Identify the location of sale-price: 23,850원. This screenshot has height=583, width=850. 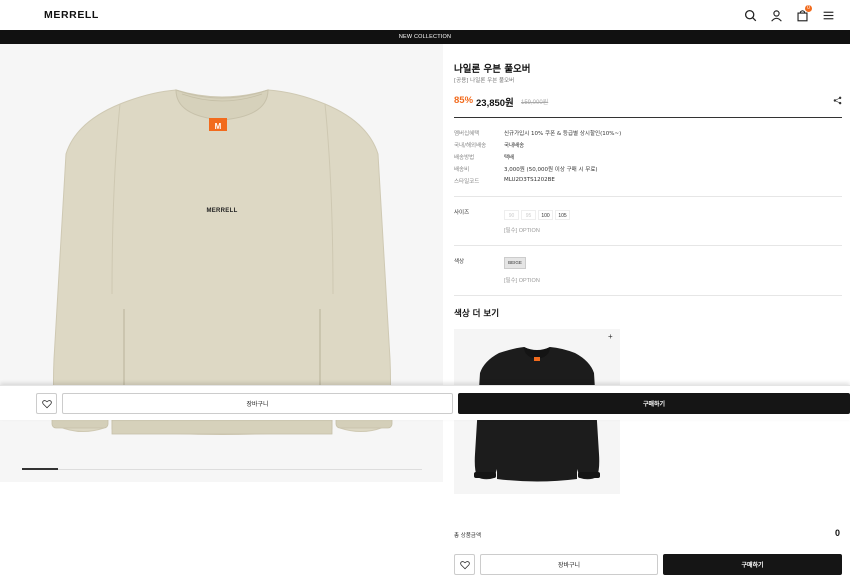
(495, 103).